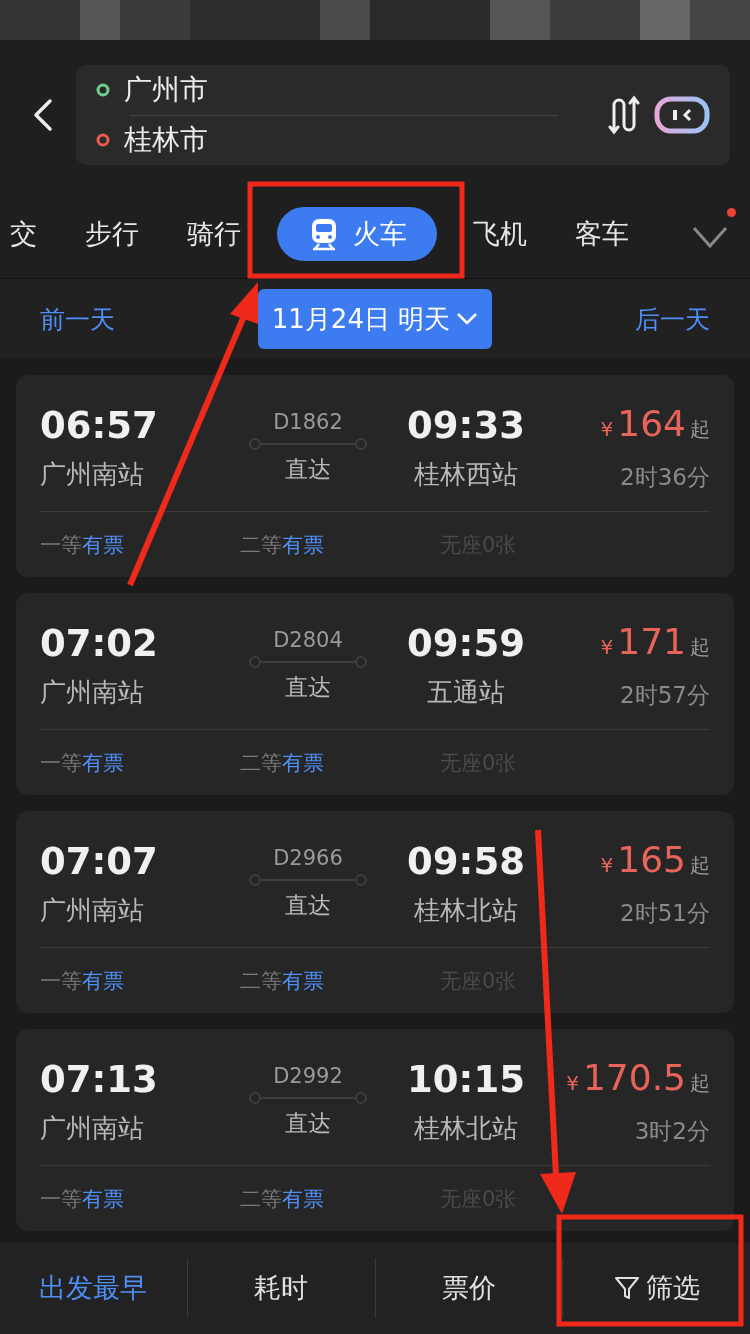 Image resolution: width=750 pixels, height=1334 pixels. I want to click on transport-tab: 飞机, so click(500, 234).